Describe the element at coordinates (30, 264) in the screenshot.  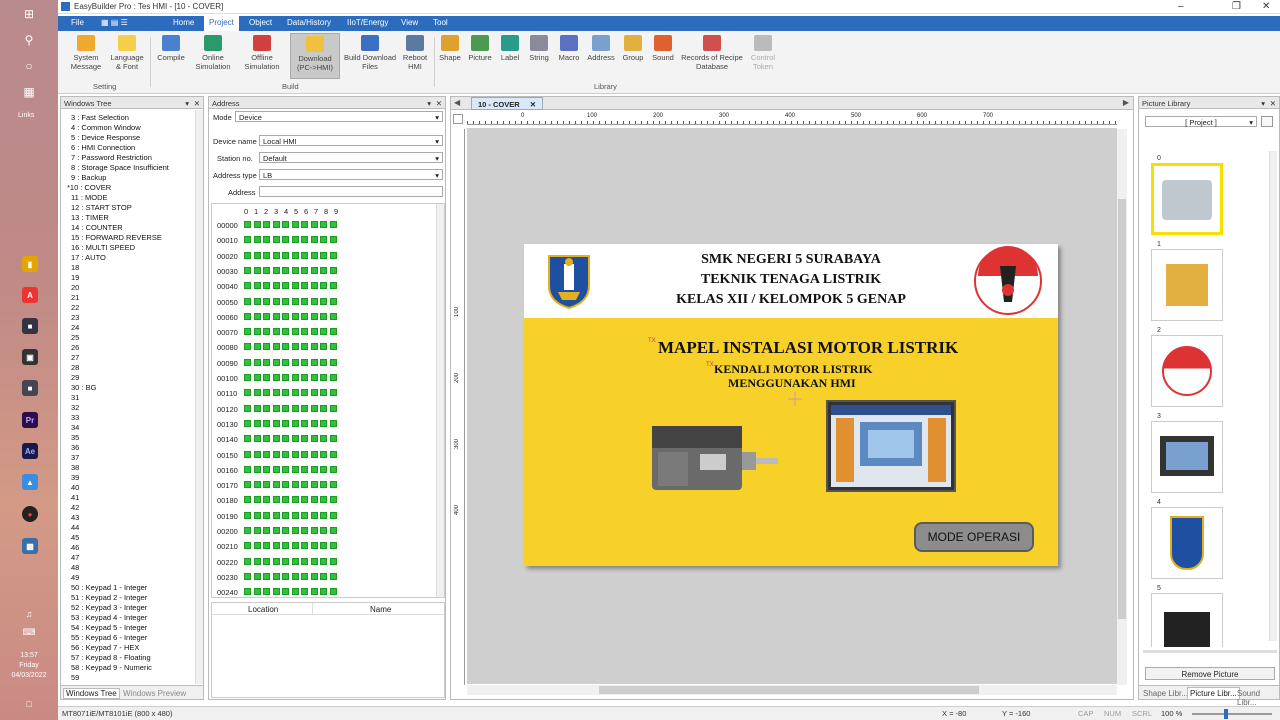
I see `file-explorer-icon: ▮` at that location.